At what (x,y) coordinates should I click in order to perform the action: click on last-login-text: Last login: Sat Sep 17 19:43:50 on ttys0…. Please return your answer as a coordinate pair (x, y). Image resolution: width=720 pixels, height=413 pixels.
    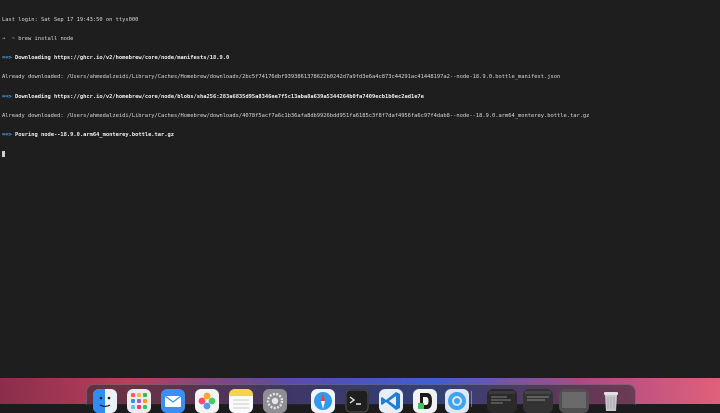
    Looking at the image, I should click on (70, 19).